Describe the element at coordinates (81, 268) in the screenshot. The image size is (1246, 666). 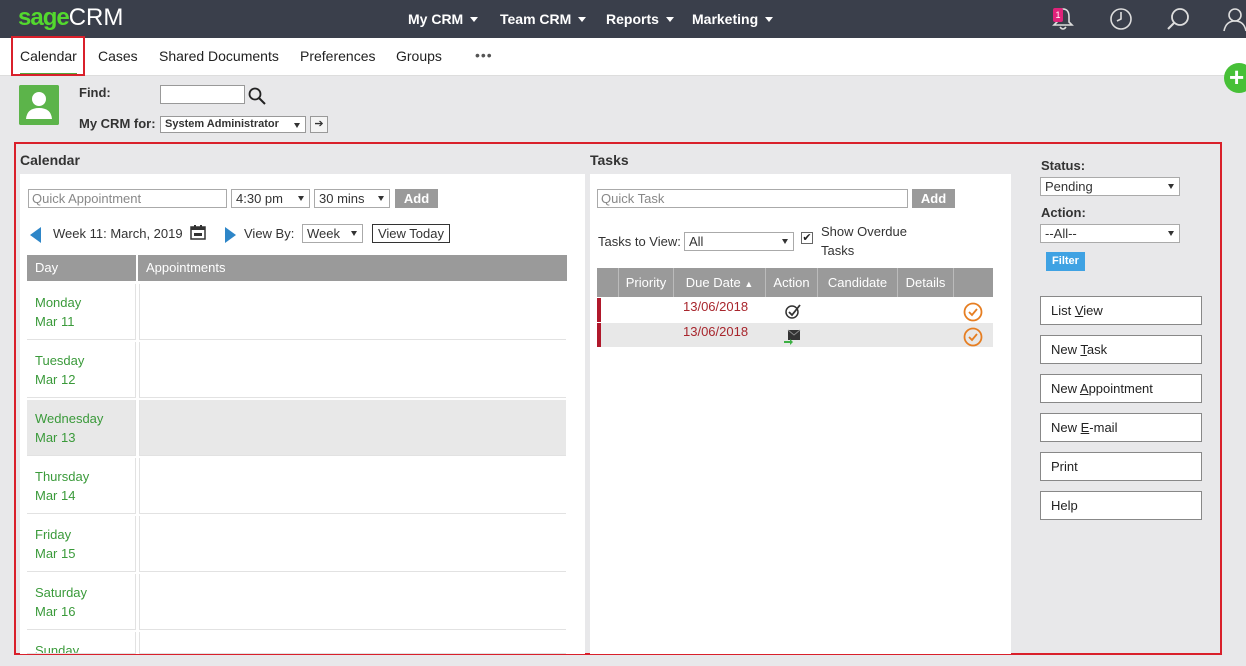
I see `day-column-header: Day` at that location.